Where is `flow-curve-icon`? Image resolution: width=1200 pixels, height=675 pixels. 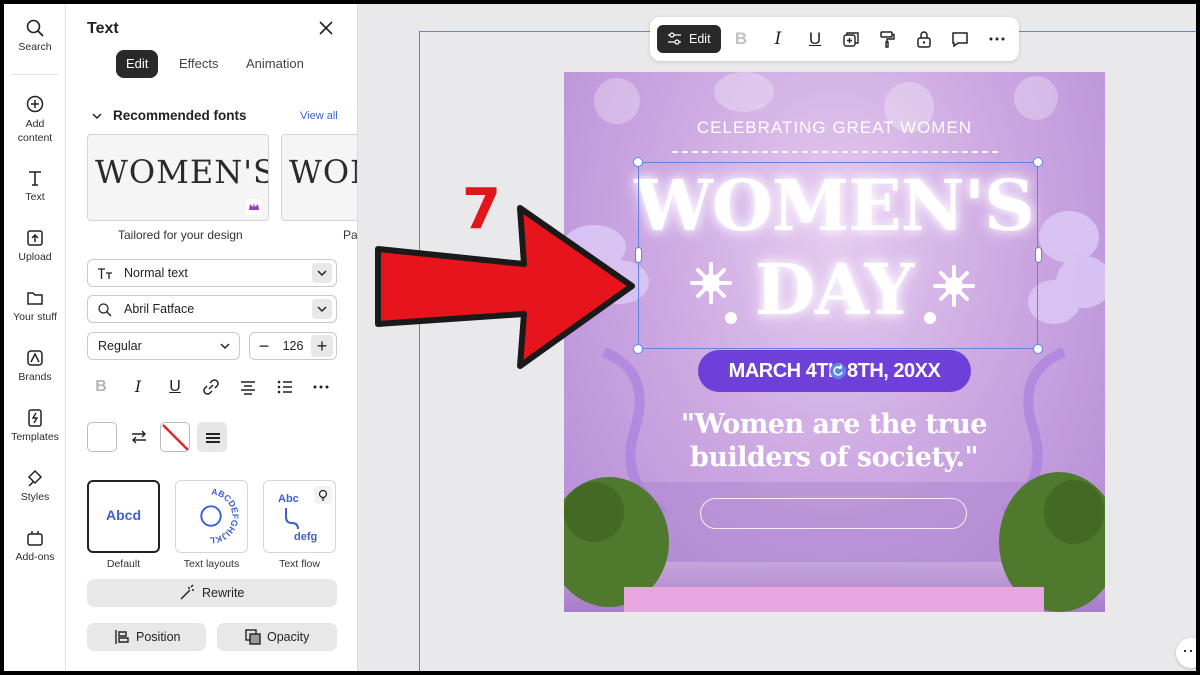
flow-curve-icon is located at coordinates (292, 519).